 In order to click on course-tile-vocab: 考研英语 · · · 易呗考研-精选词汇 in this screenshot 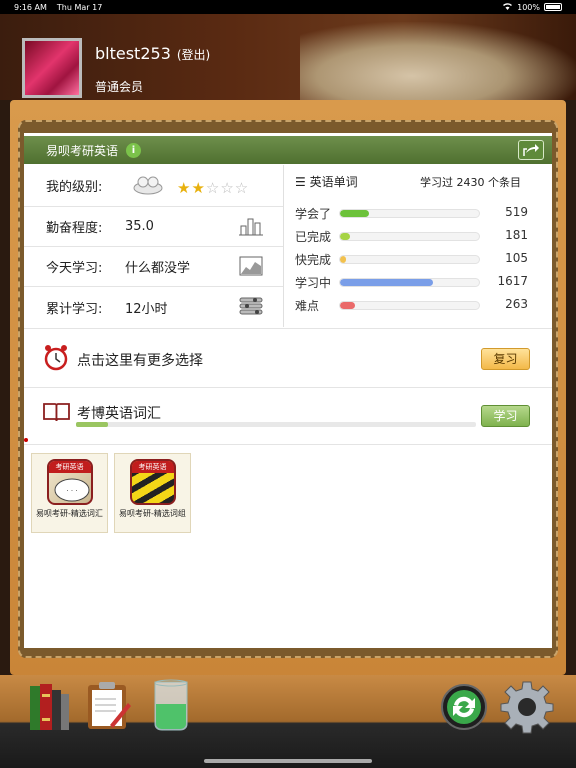, I will do `click(69, 493)`.